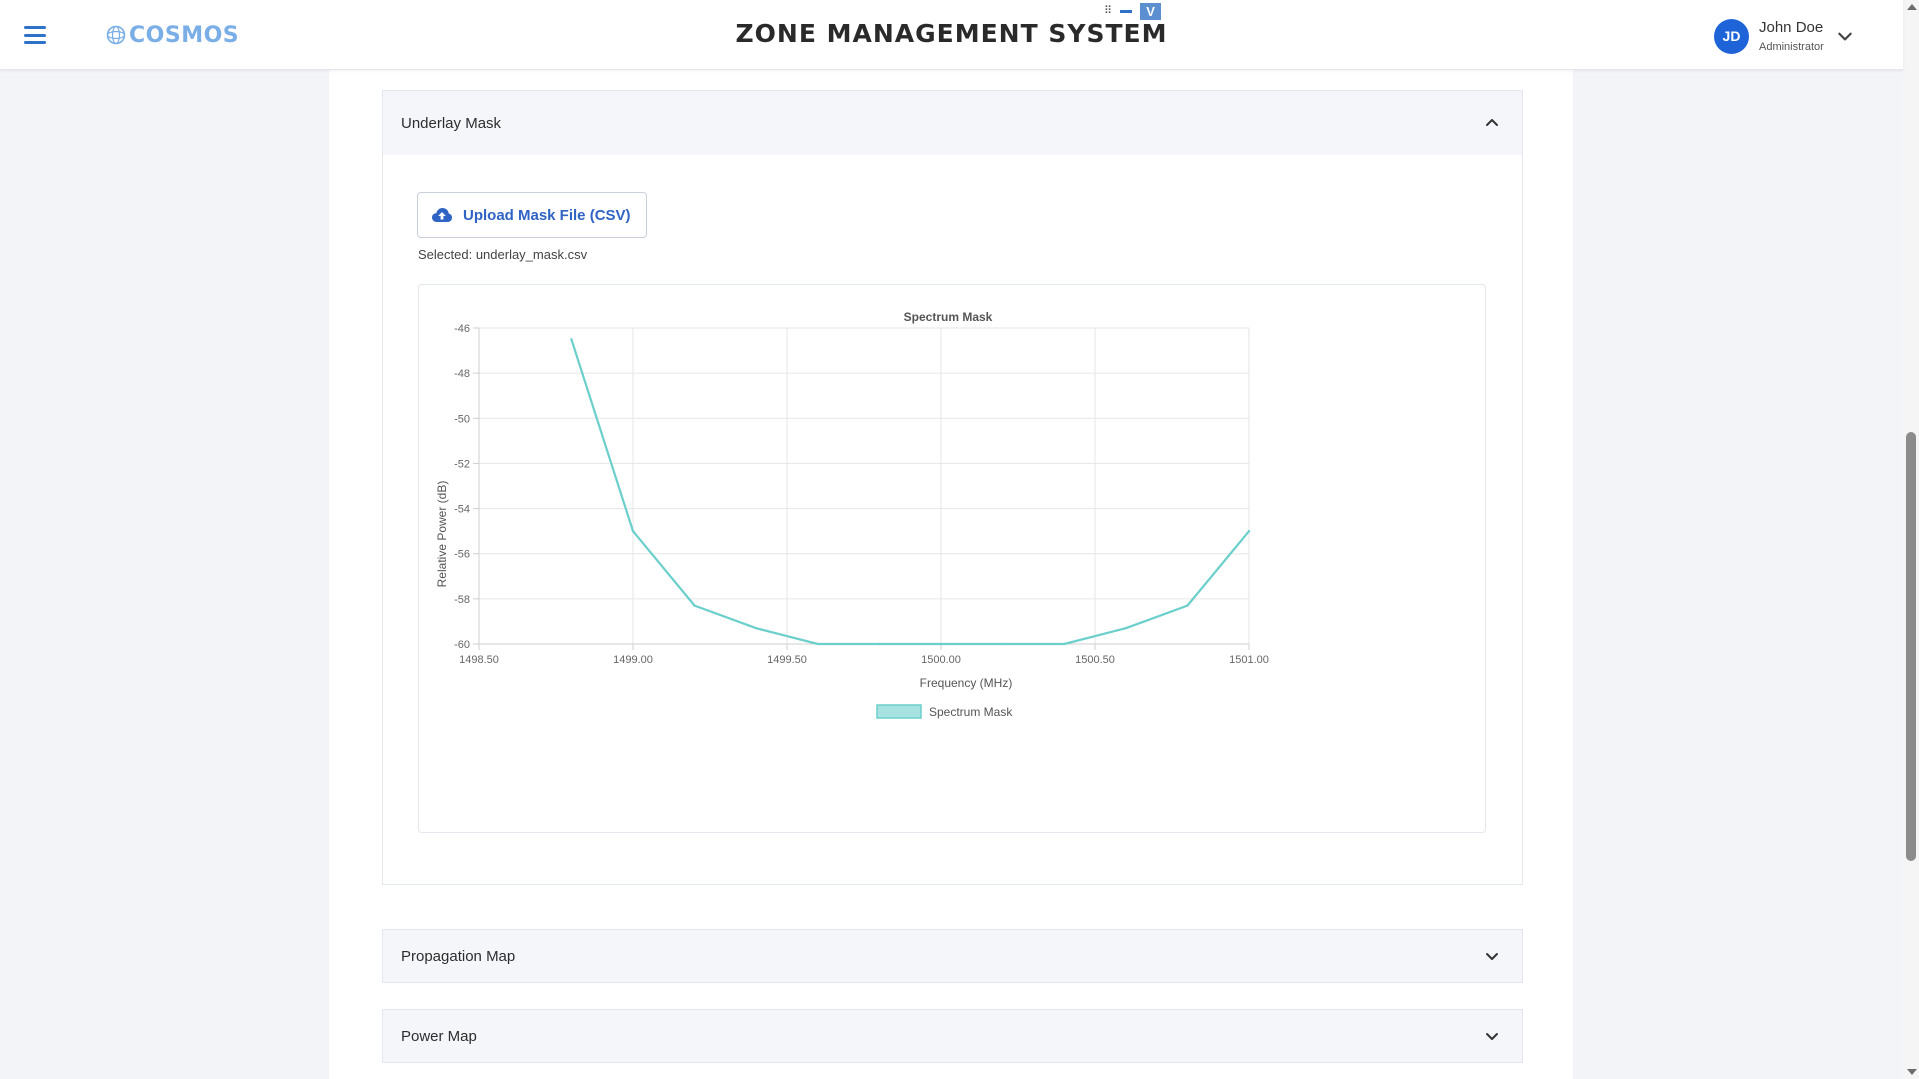 The width and height of the screenshot is (1919, 1079). I want to click on propagation-map-panel: Propagation Map, so click(952, 956).